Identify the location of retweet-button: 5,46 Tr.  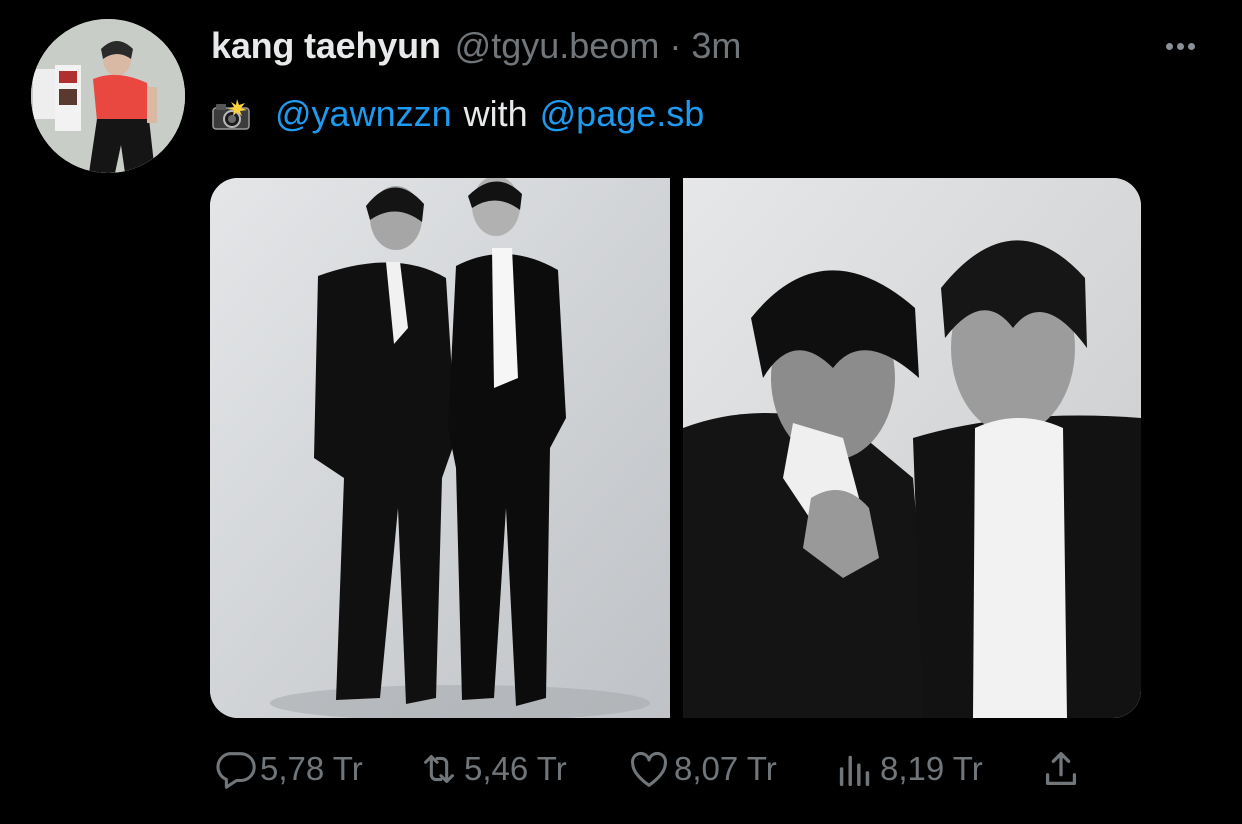
(521, 769).